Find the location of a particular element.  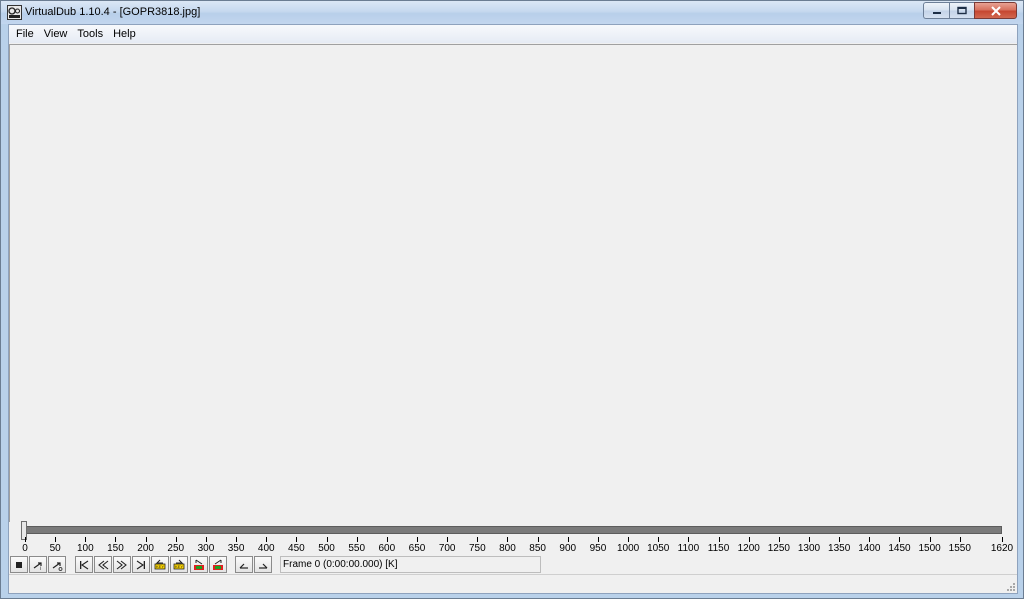

timeline-tick-label: 750 is located at coordinates (477, 548).